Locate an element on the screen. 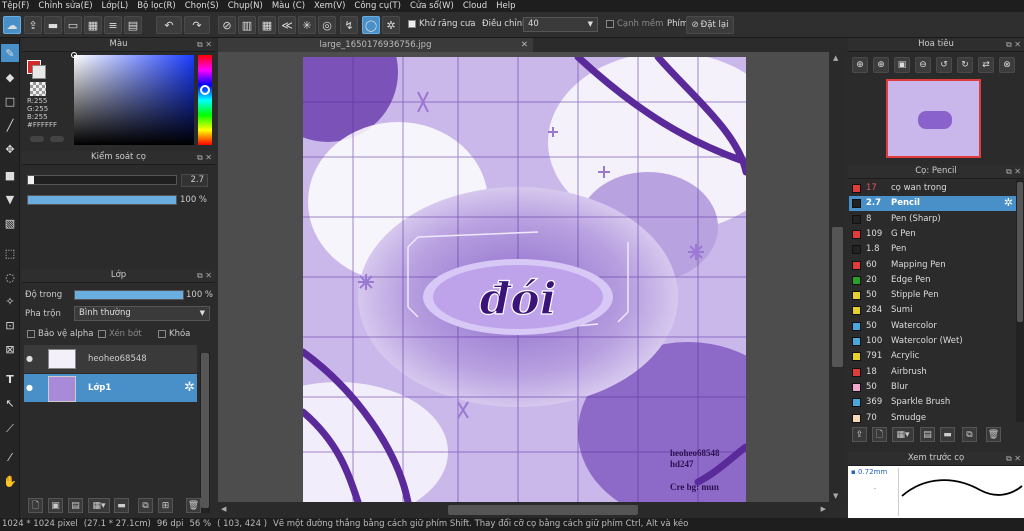  gradient-tool-icon: ▧ is located at coordinates (10, 223).